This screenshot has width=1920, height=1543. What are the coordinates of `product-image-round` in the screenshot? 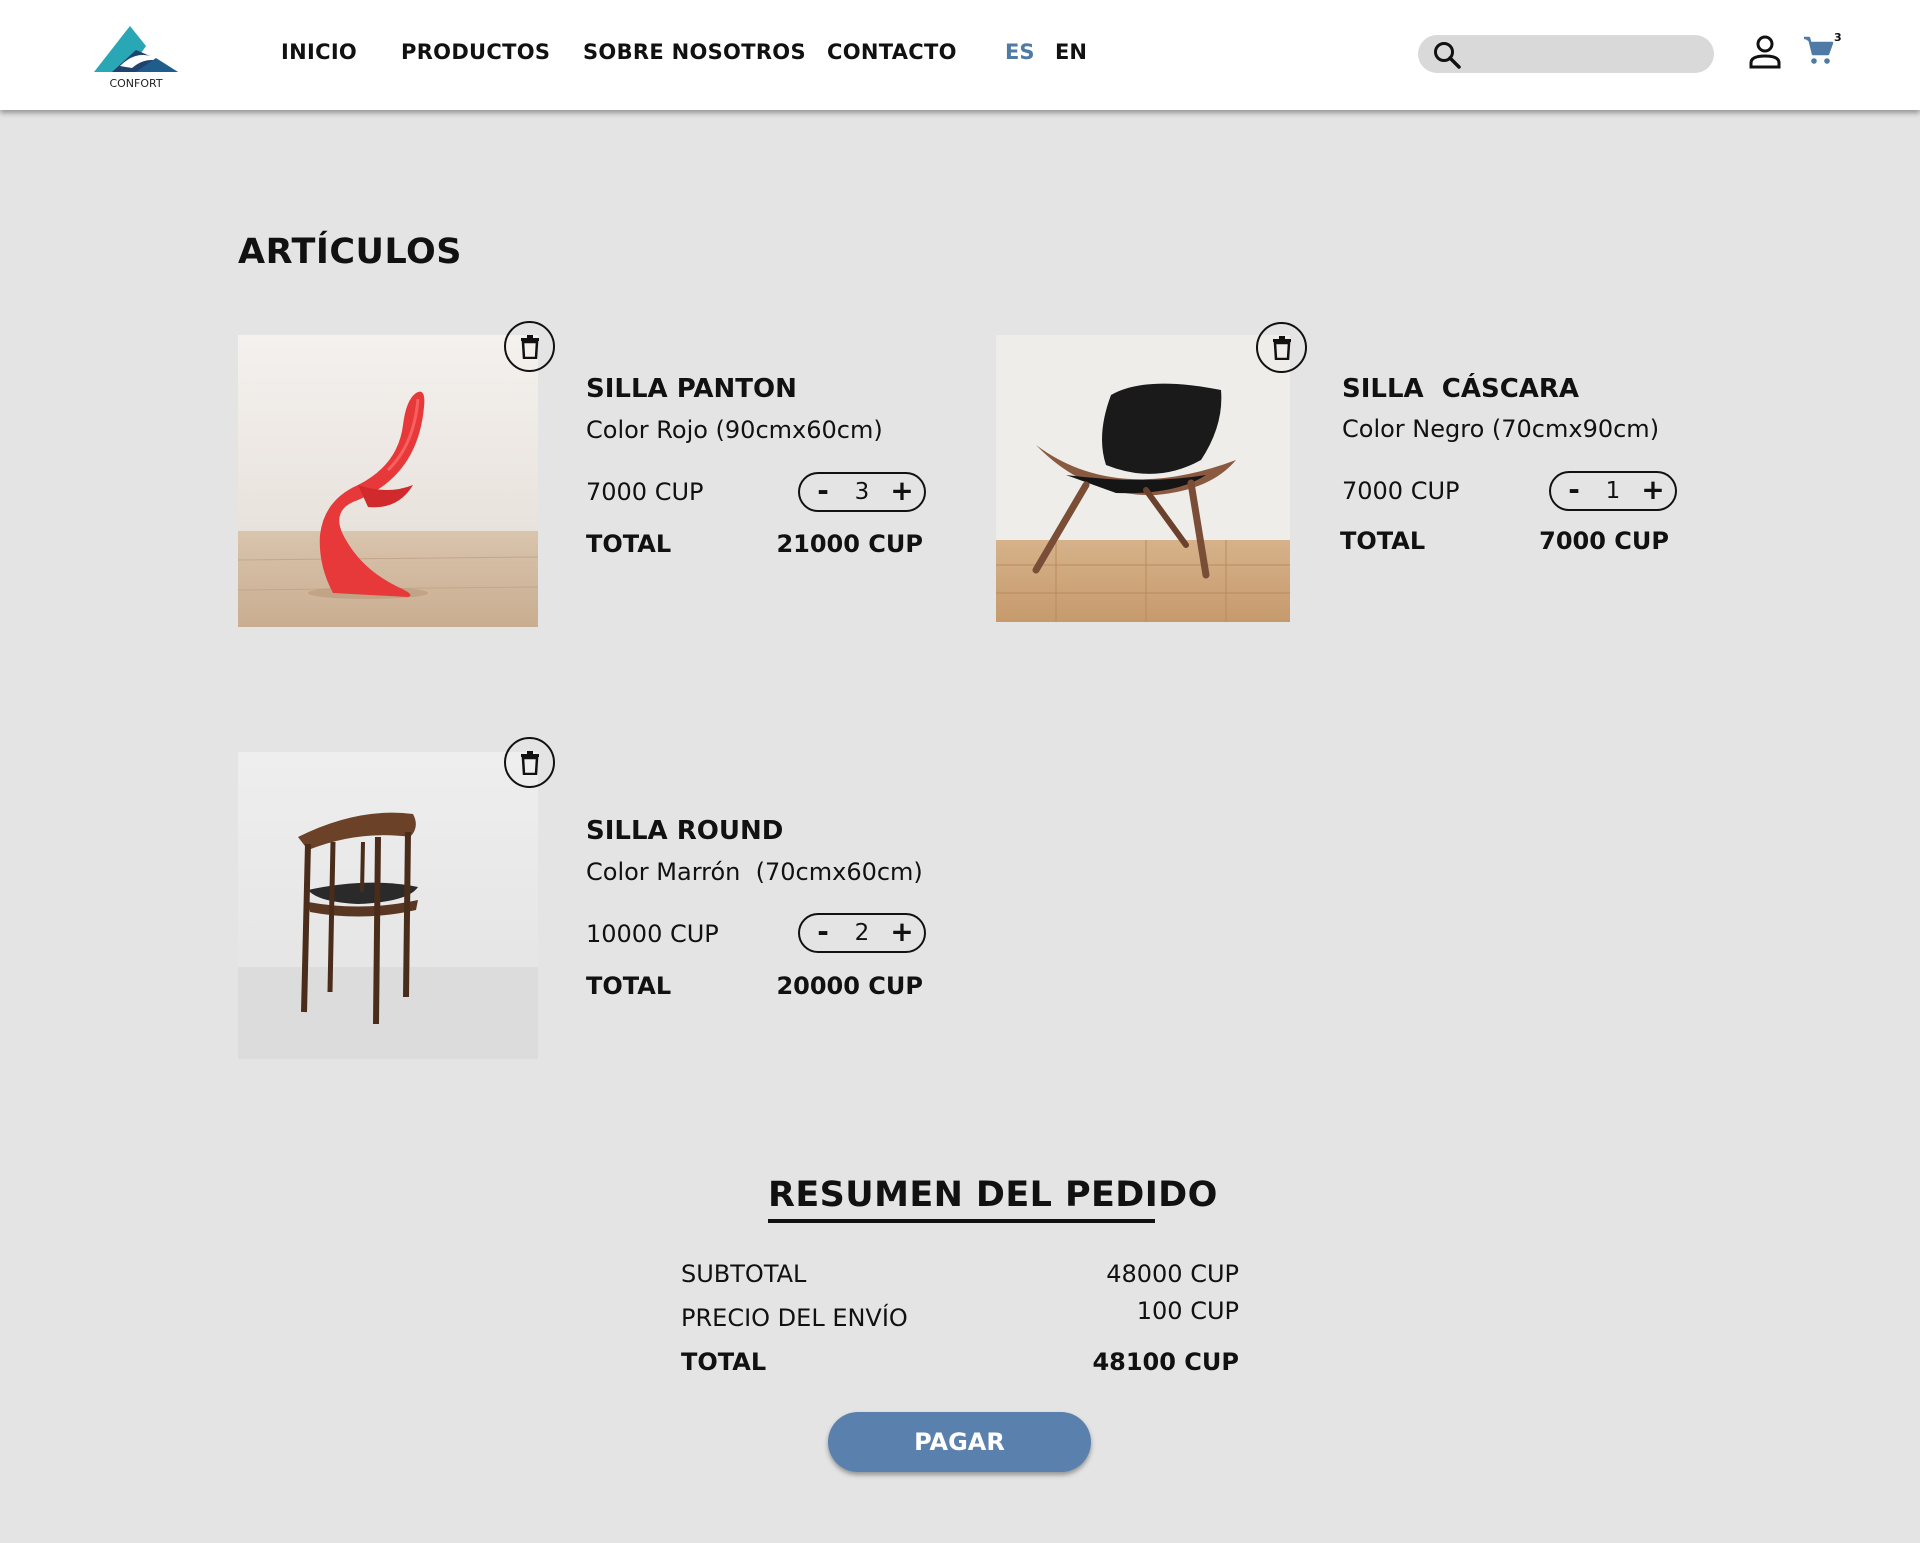 It's located at (388, 905).